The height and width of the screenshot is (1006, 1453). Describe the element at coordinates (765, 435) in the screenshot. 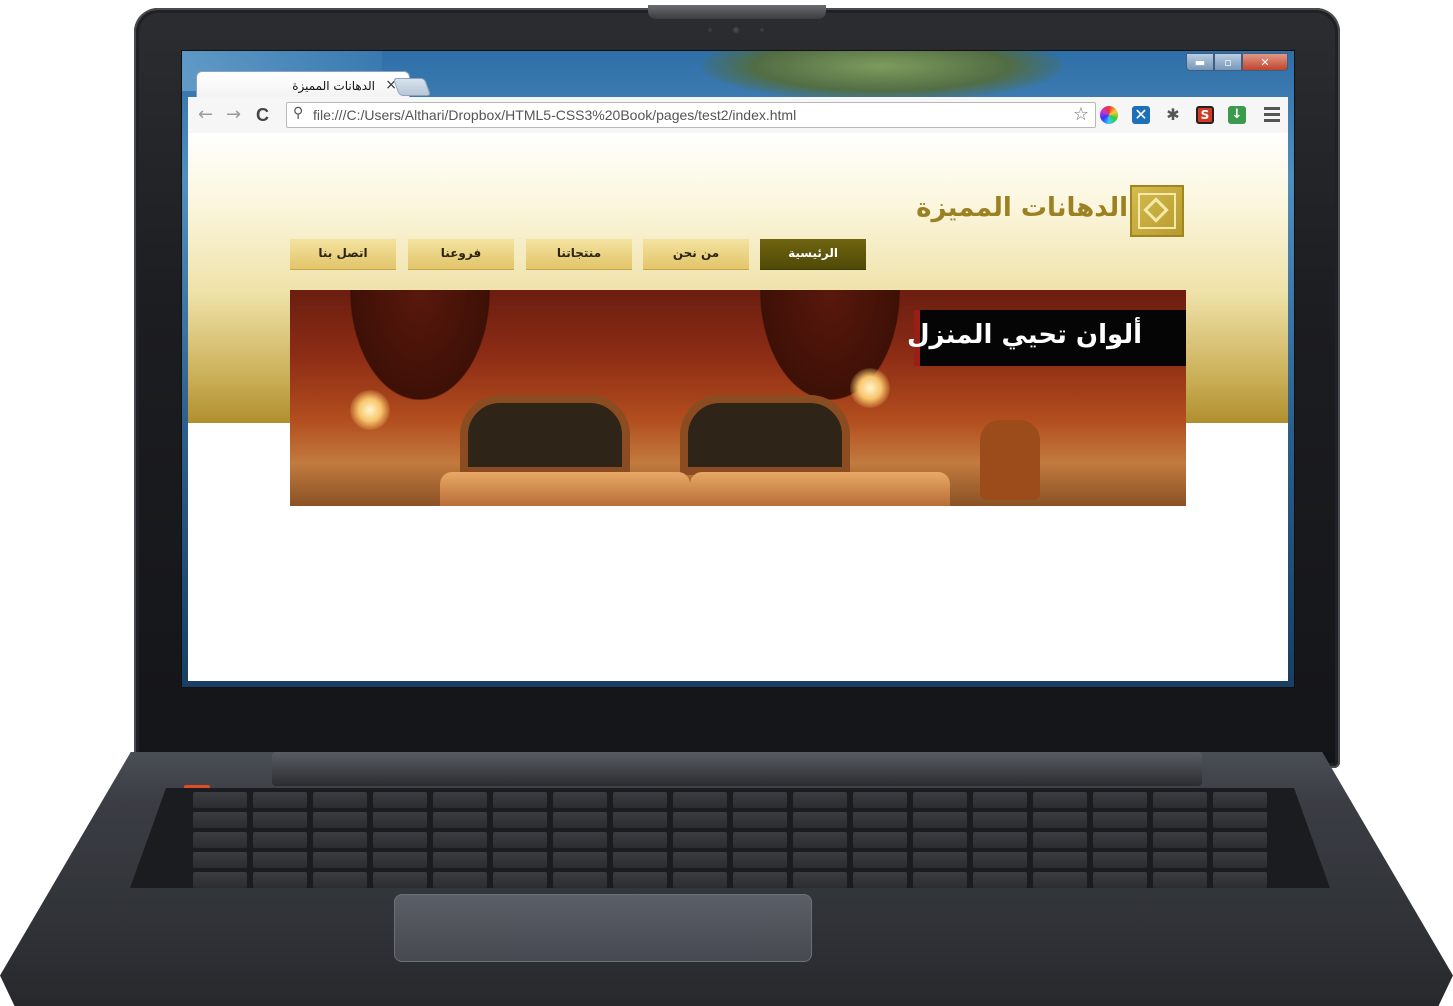

I see `hero-headboard-right` at that location.